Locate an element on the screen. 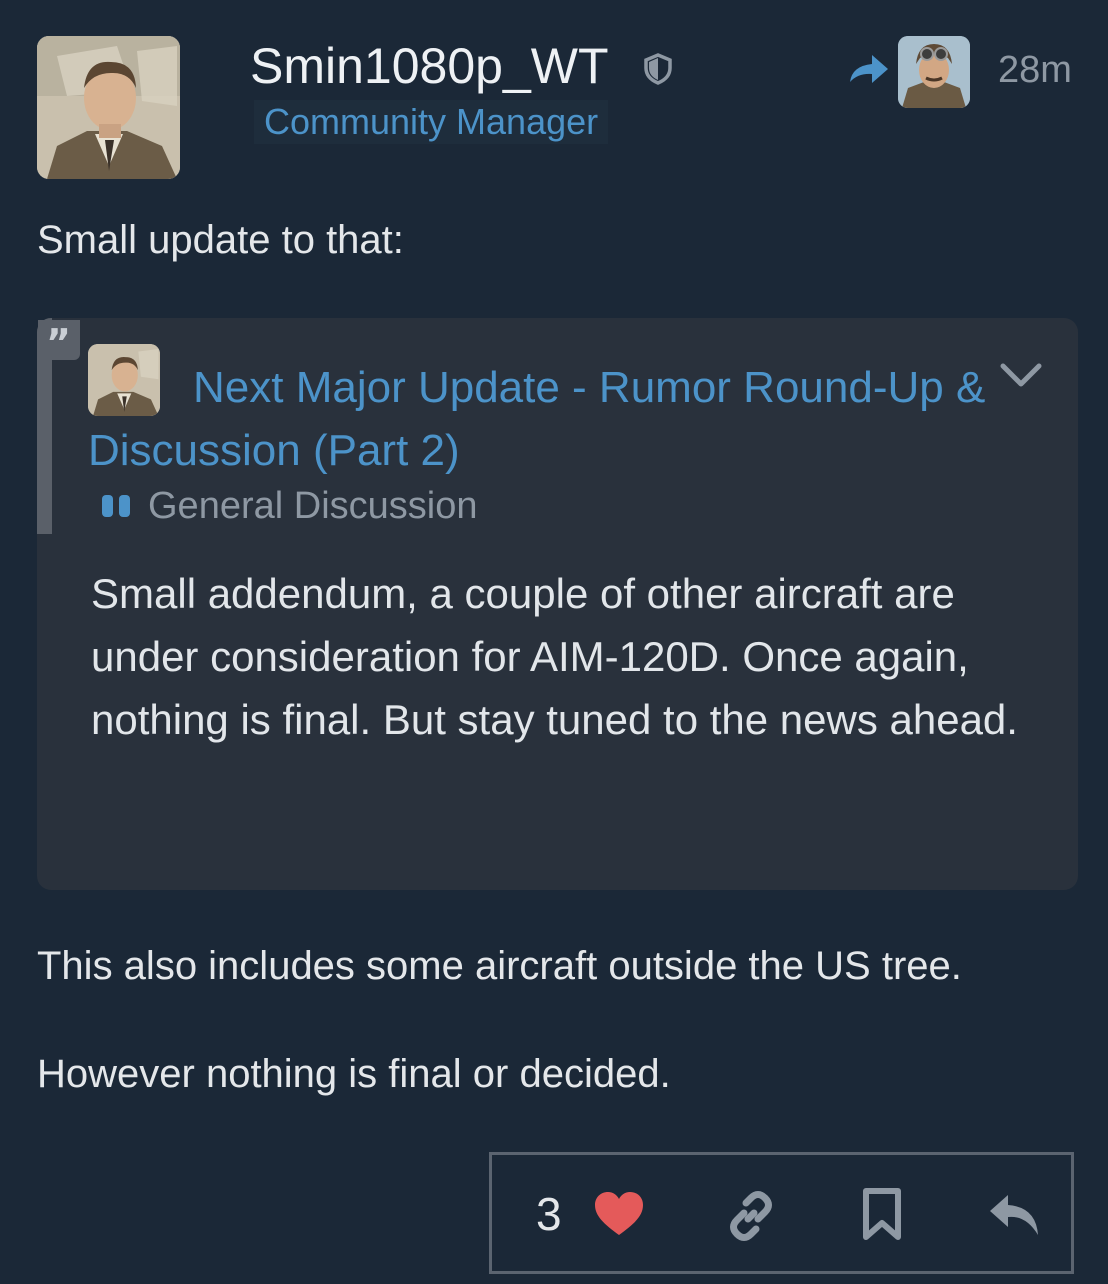 The height and width of the screenshot is (1284, 1108). like-count: 3 is located at coordinates (549, 1214).